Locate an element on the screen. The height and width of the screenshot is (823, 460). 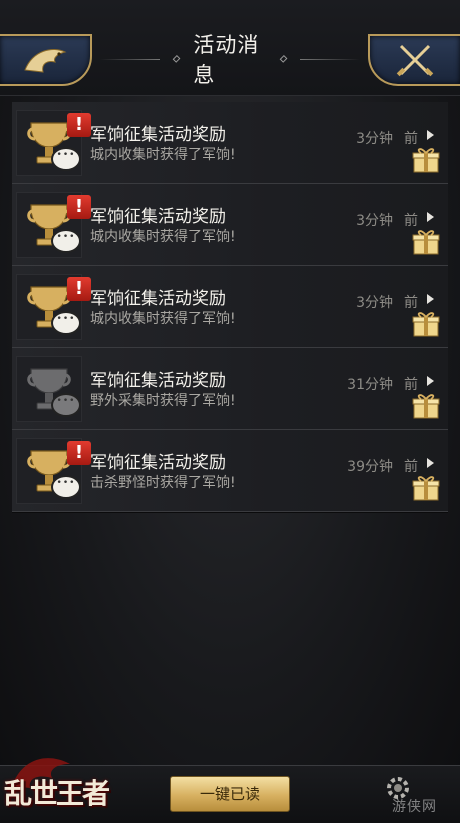
header-bar: 活动消息 is located at coordinates (230, 48).